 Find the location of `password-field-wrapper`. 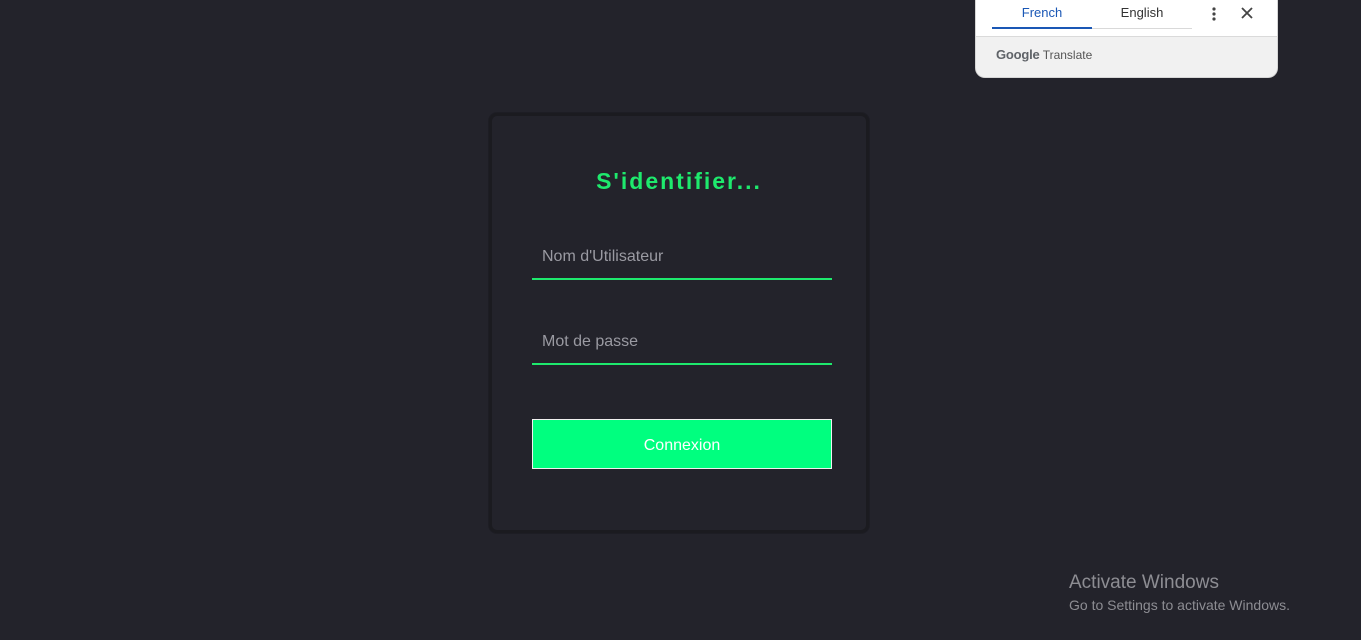

password-field-wrapper is located at coordinates (682, 343).